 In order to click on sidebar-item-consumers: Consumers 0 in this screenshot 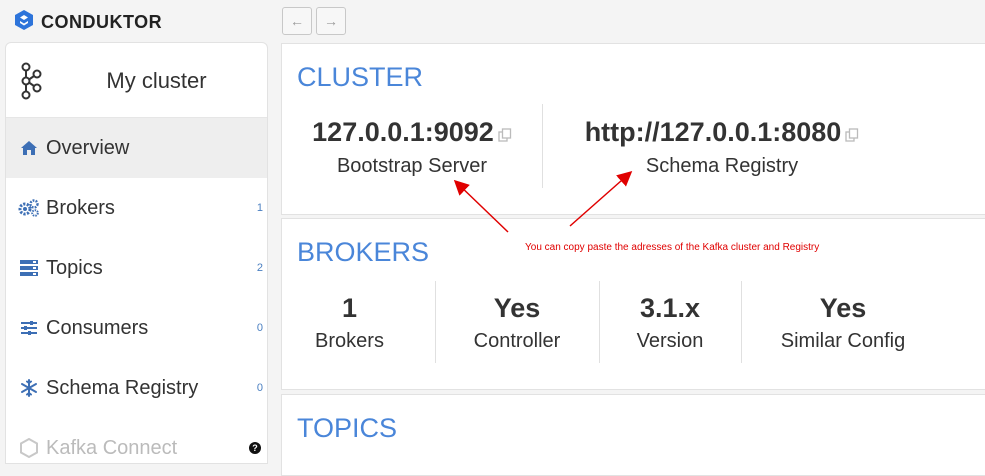, I will do `click(136, 328)`.